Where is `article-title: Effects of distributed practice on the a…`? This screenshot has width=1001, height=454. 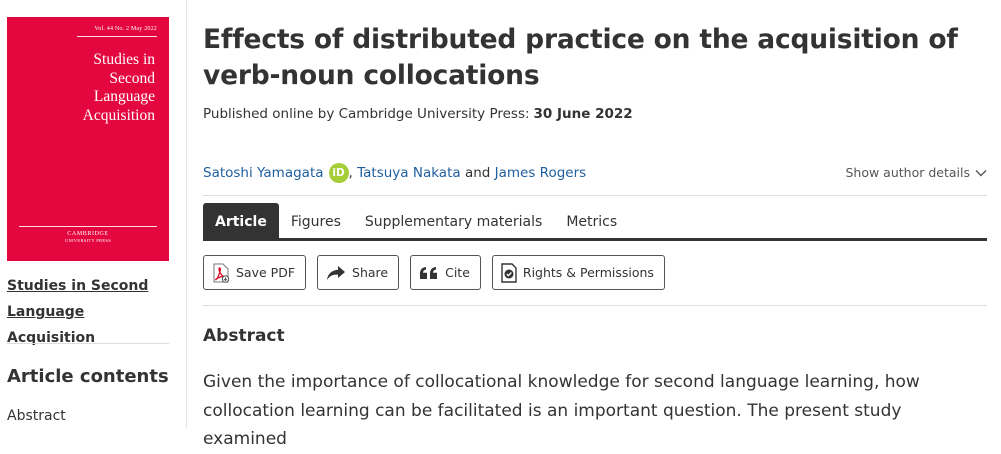
article-title: Effects of distributed practice on the a… is located at coordinates (580, 57).